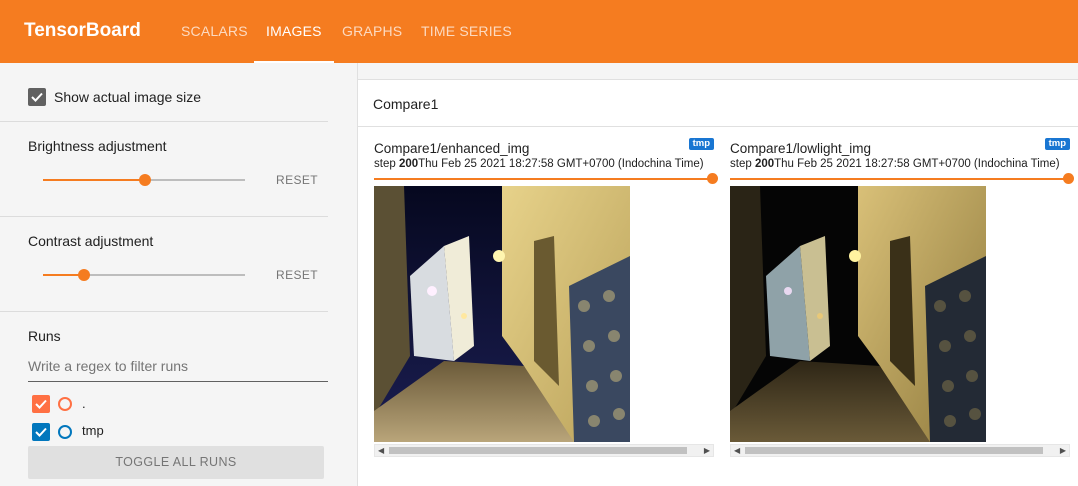 This screenshot has width=1078, height=486. Describe the element at coordinates (297, 275) in the screenshot. I see `contrast-reset-button: RESET` at that location.